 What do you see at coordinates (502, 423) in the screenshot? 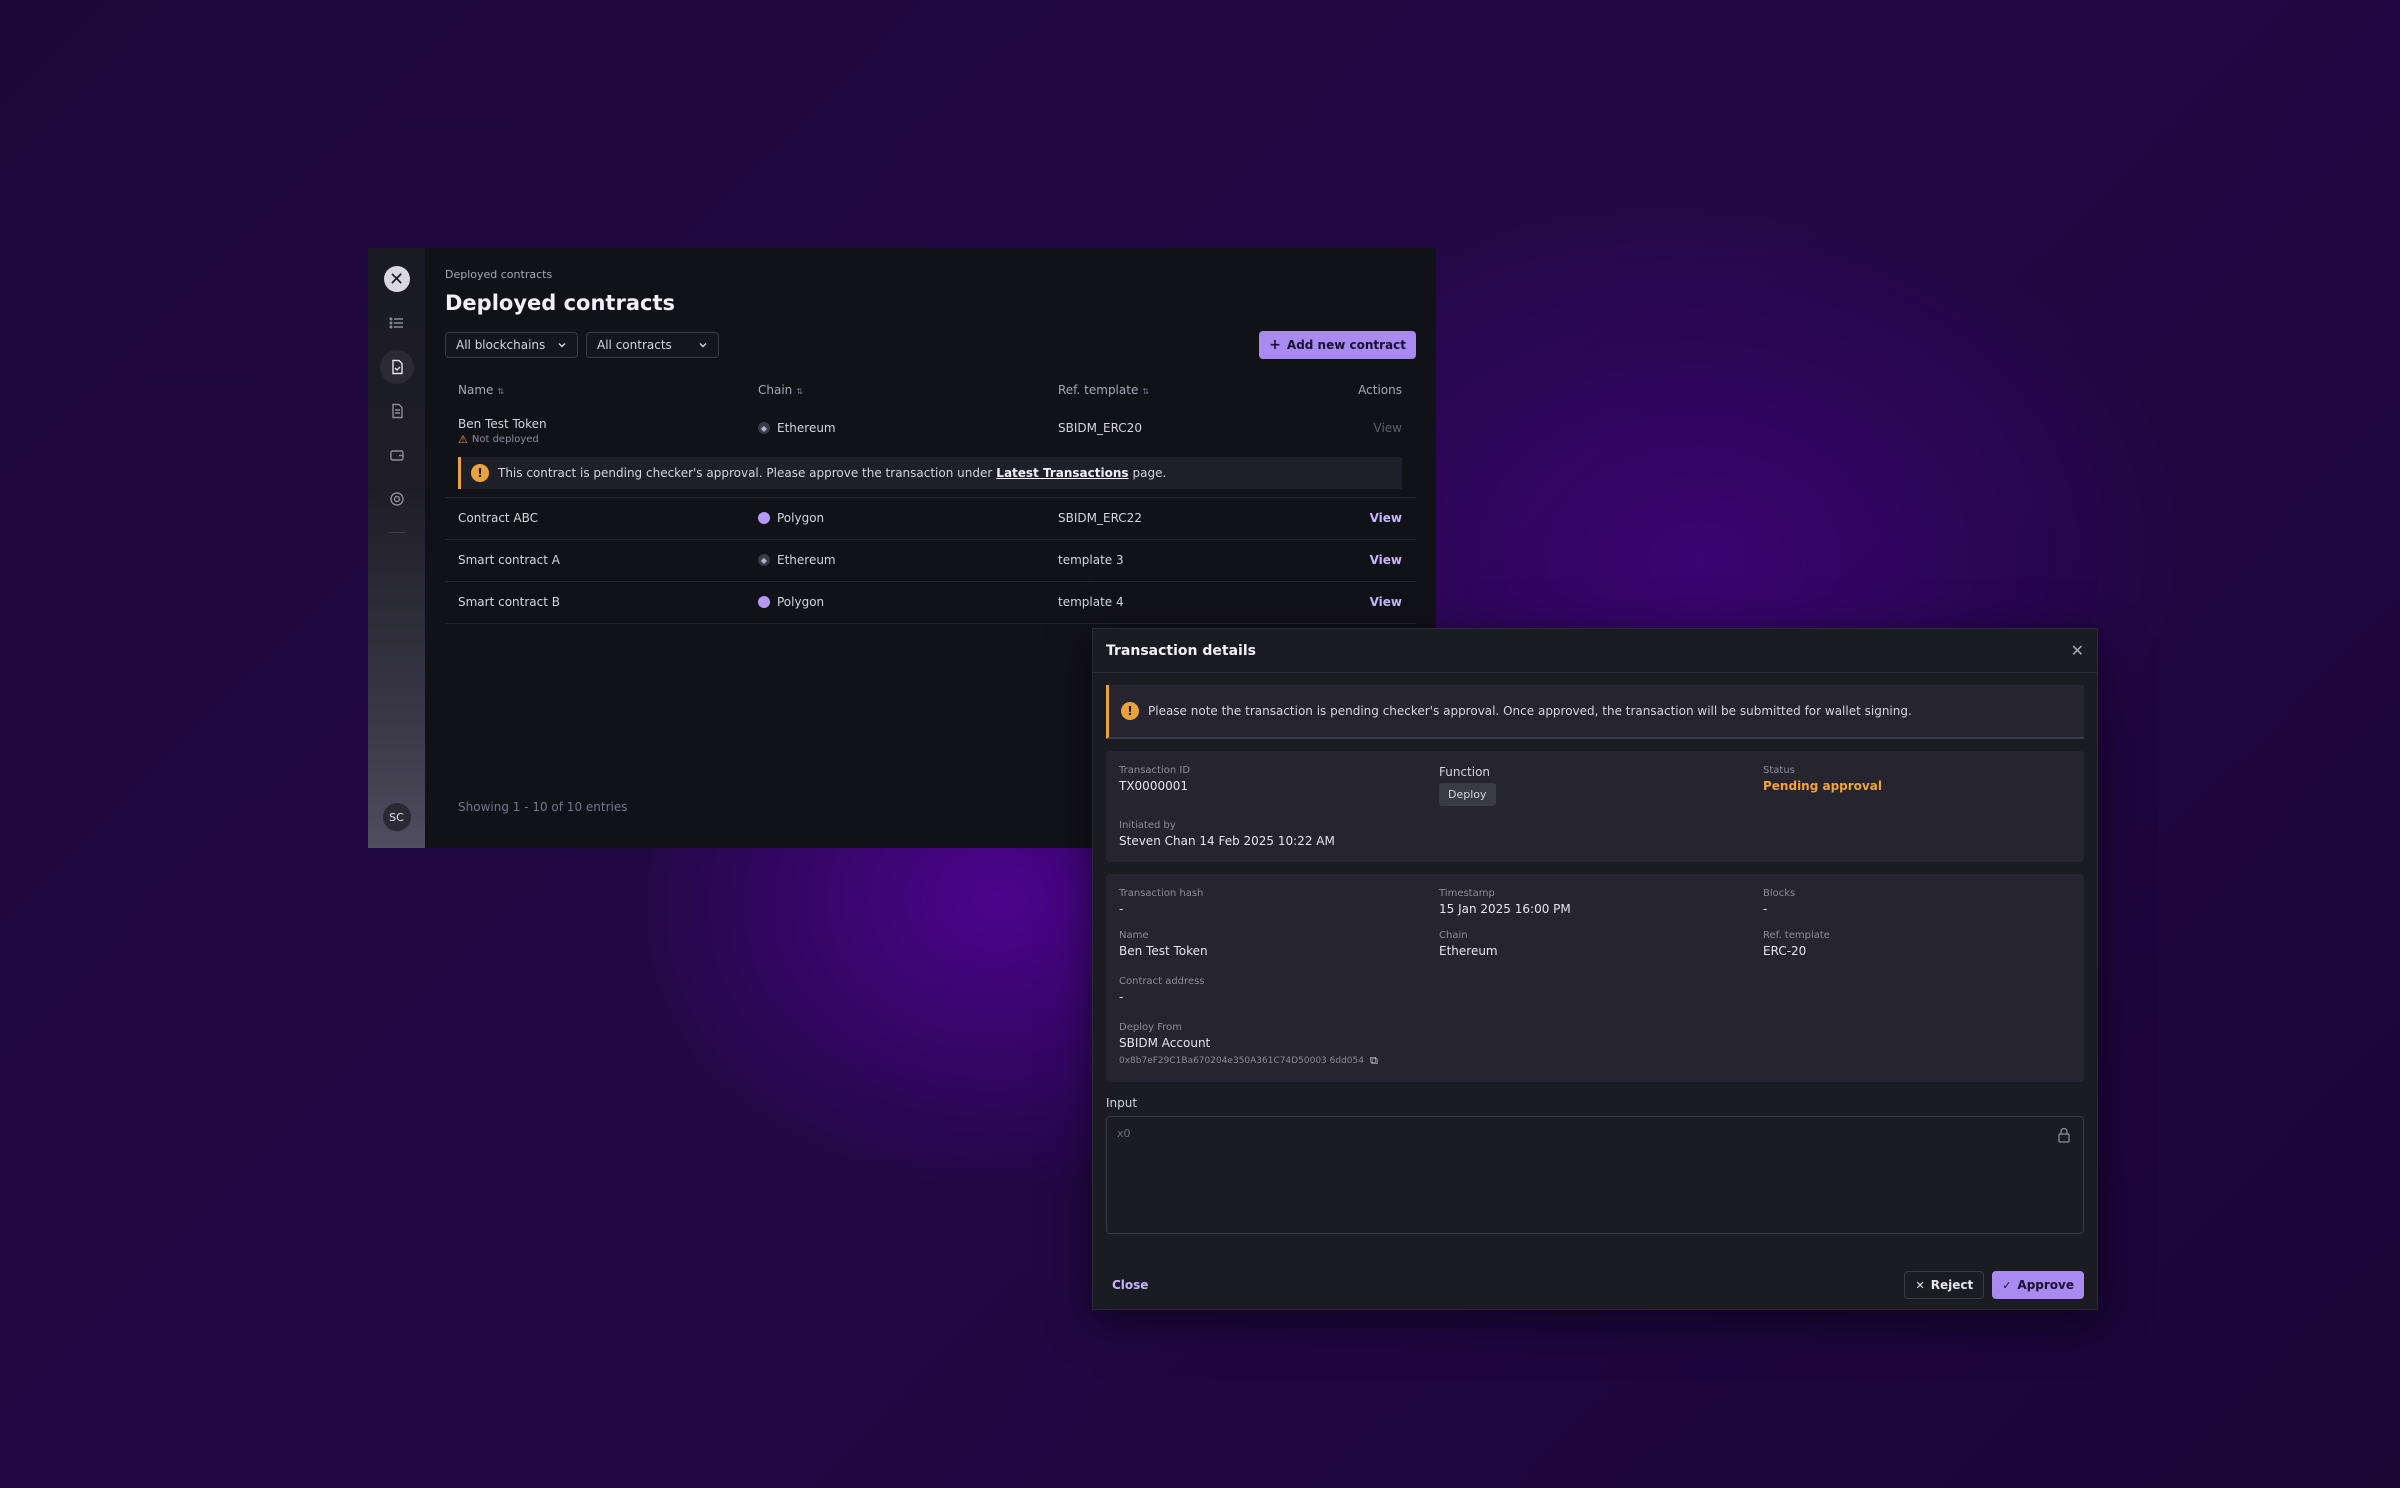
I see `contract-name: Ben Test Token` at bounding box center [502, 423].